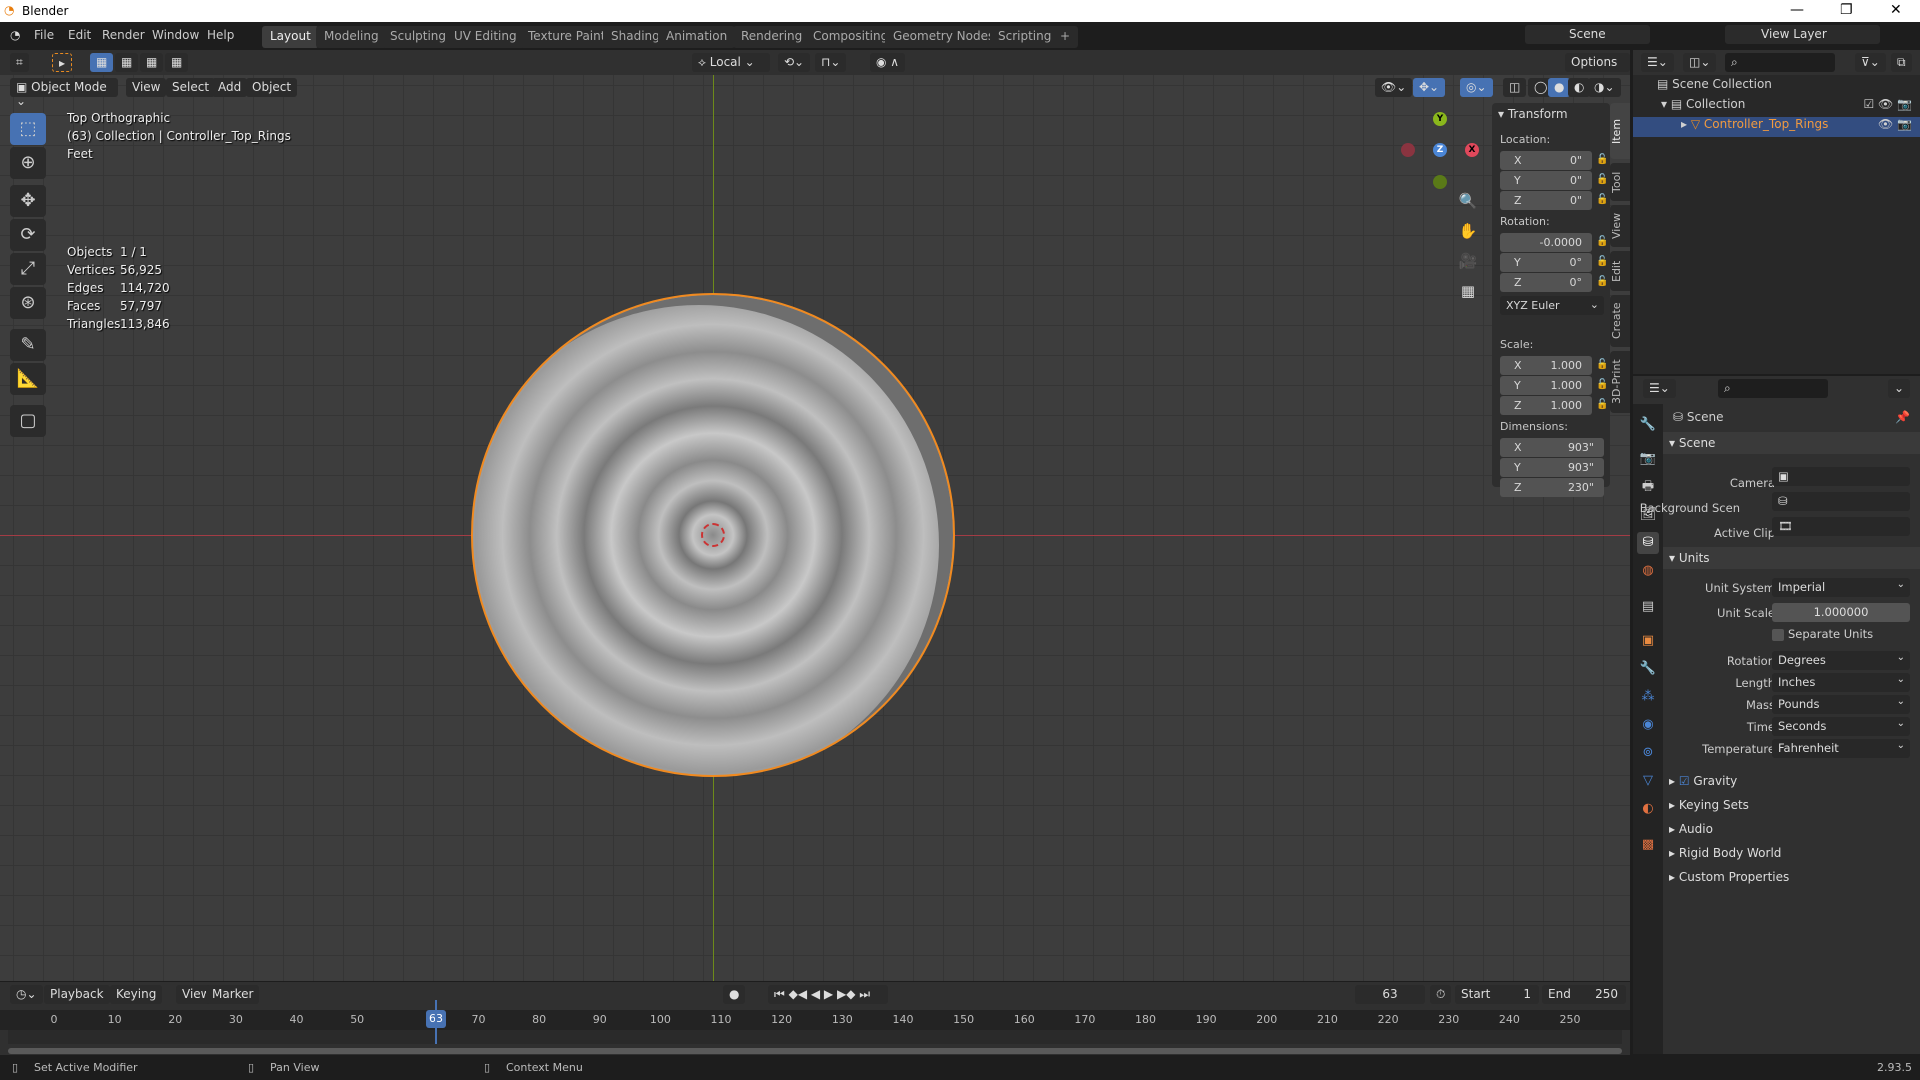 The image size is (1920, 1080). Describe the element at coordinates (1791, 781) in the screenshot. I see `section-gravity: ▸ ☑ Gravity` at that location.